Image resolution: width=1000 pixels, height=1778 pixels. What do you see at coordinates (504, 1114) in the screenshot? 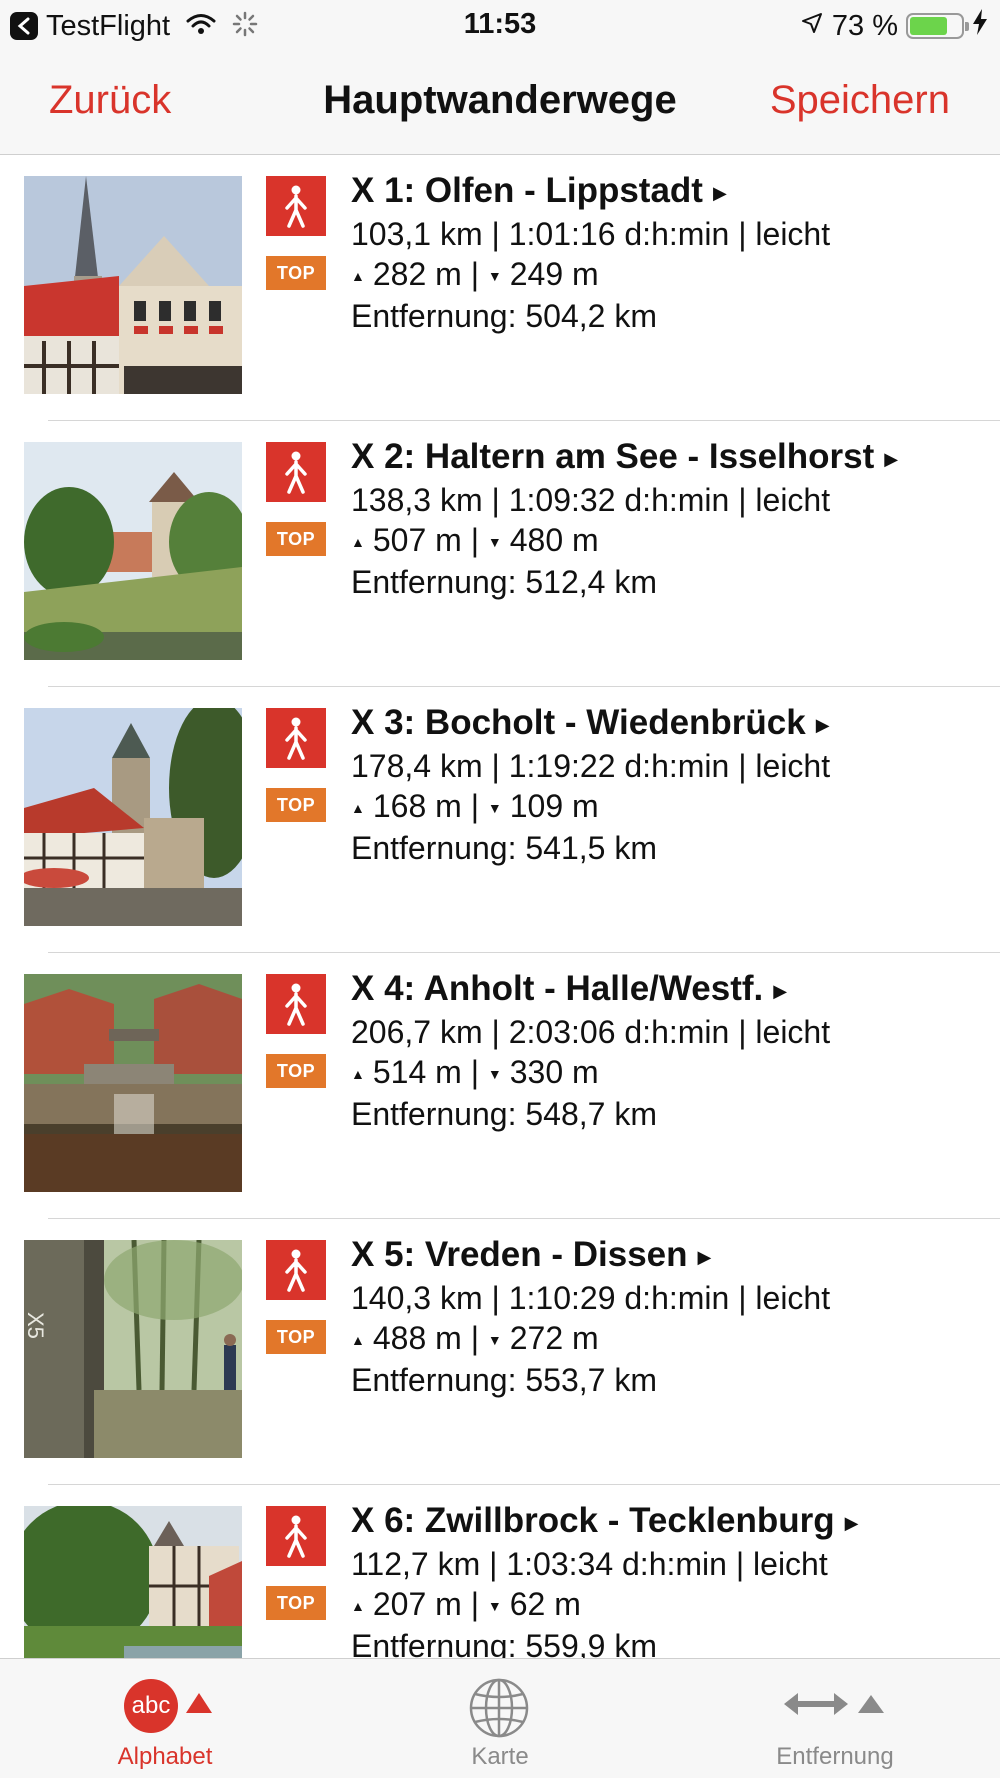
I see `route-distance: Entfernung: 548,7 km` at bounding box center [504, 1114].